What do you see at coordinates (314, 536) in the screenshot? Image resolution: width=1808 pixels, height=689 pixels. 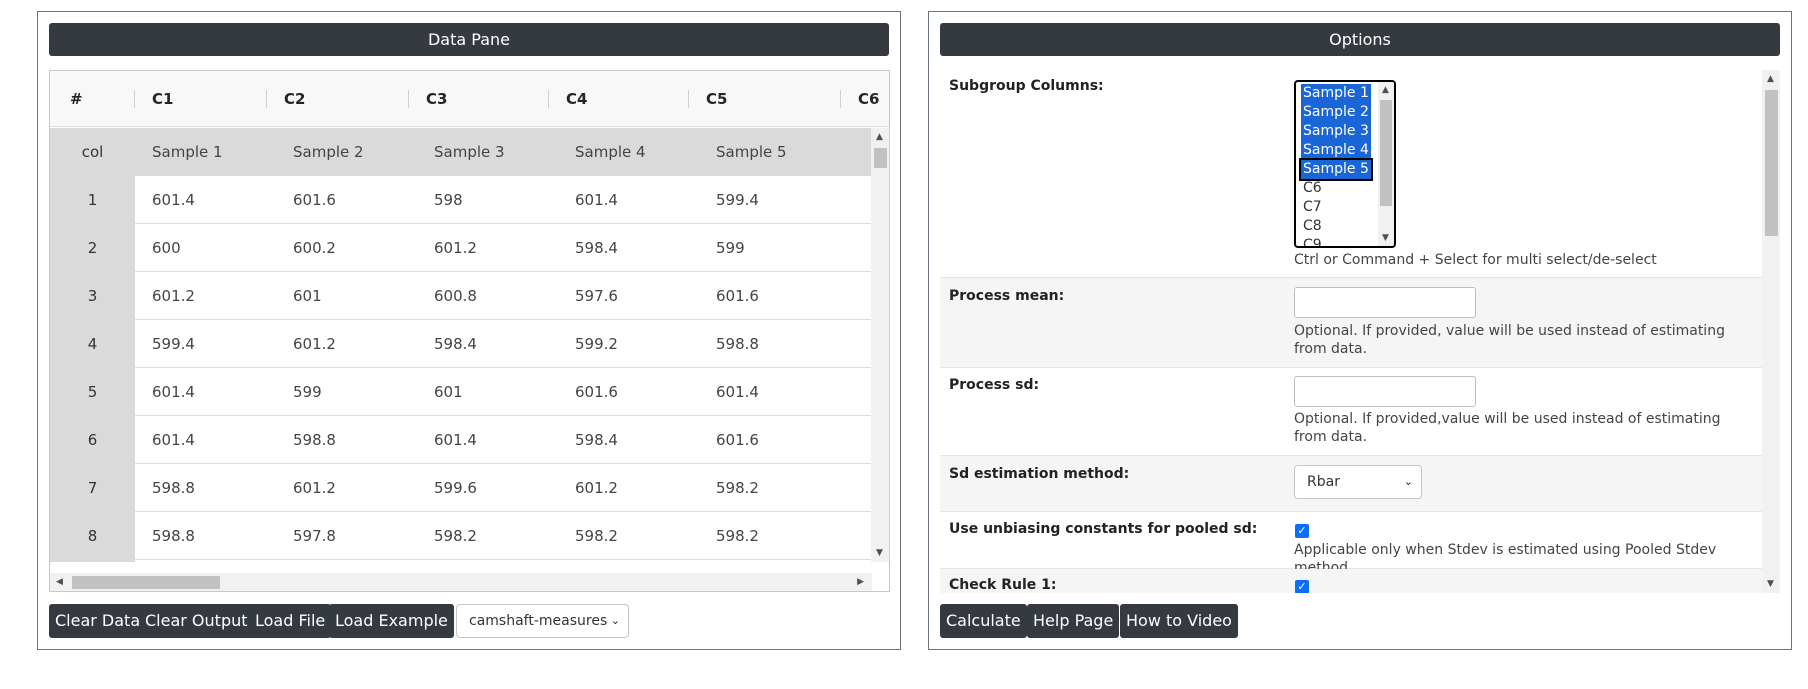 I see `grid-cell: 597.8` at bounding box center [314, 536].